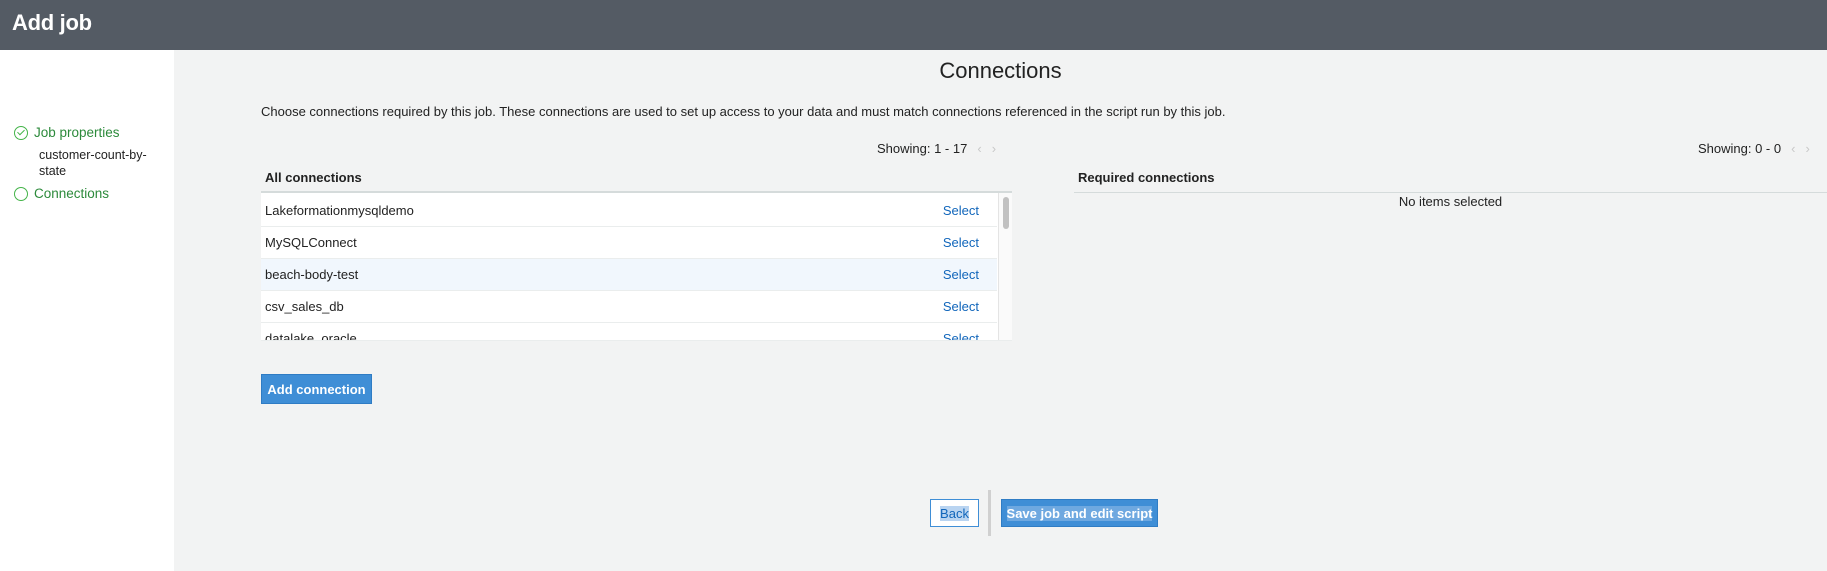 This screenshot has width=1827, height=571. Describe the element at coordinates (629, 332) in the screenshot. I see `table-row: datalake_oracle Select` at that location.